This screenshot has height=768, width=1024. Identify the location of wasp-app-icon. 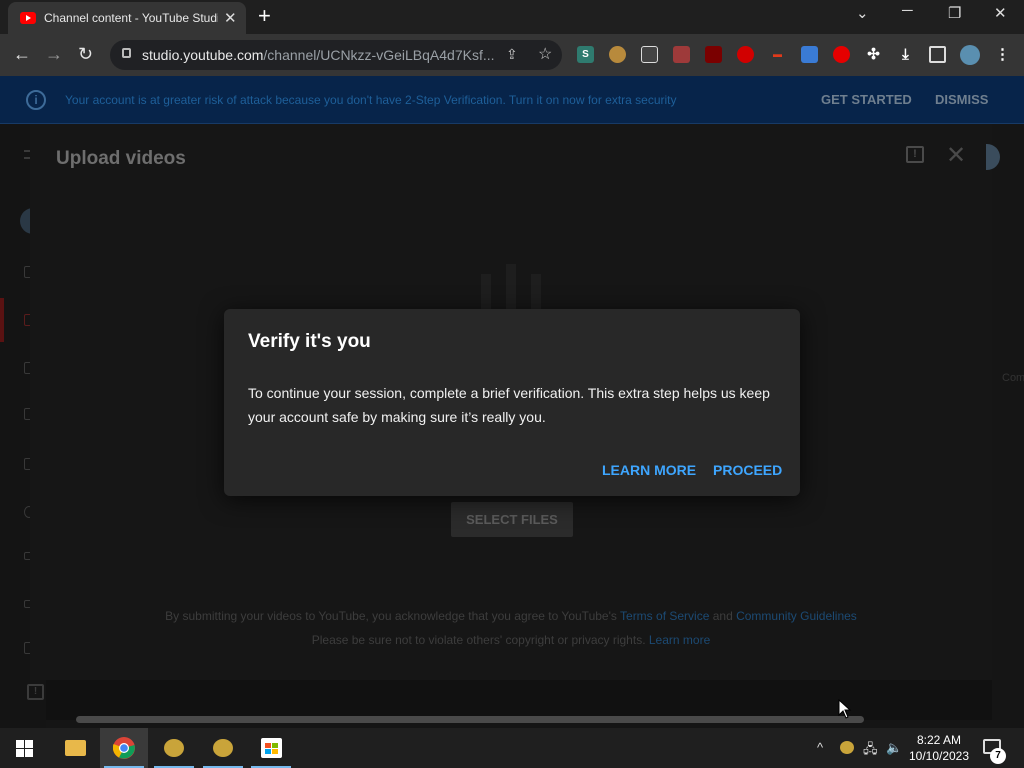
(174, 748).